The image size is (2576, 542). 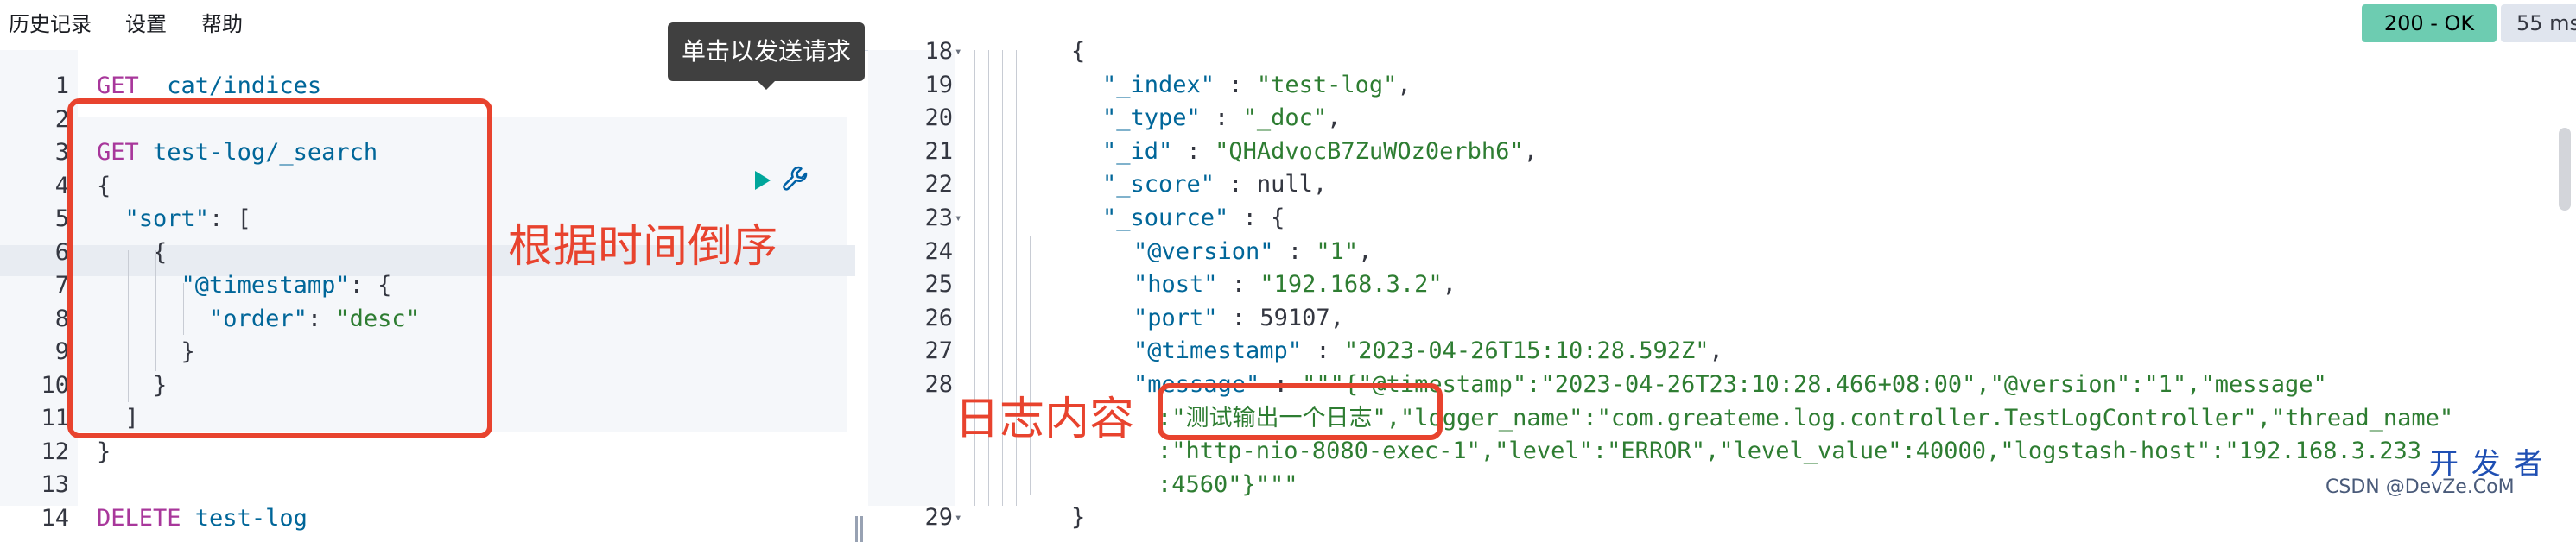 What do you see at coordinates (1294, 284) in the screenshot?
I see `code-line: "host" : "192.168.3.2",` at bounding box center [1294, 284].